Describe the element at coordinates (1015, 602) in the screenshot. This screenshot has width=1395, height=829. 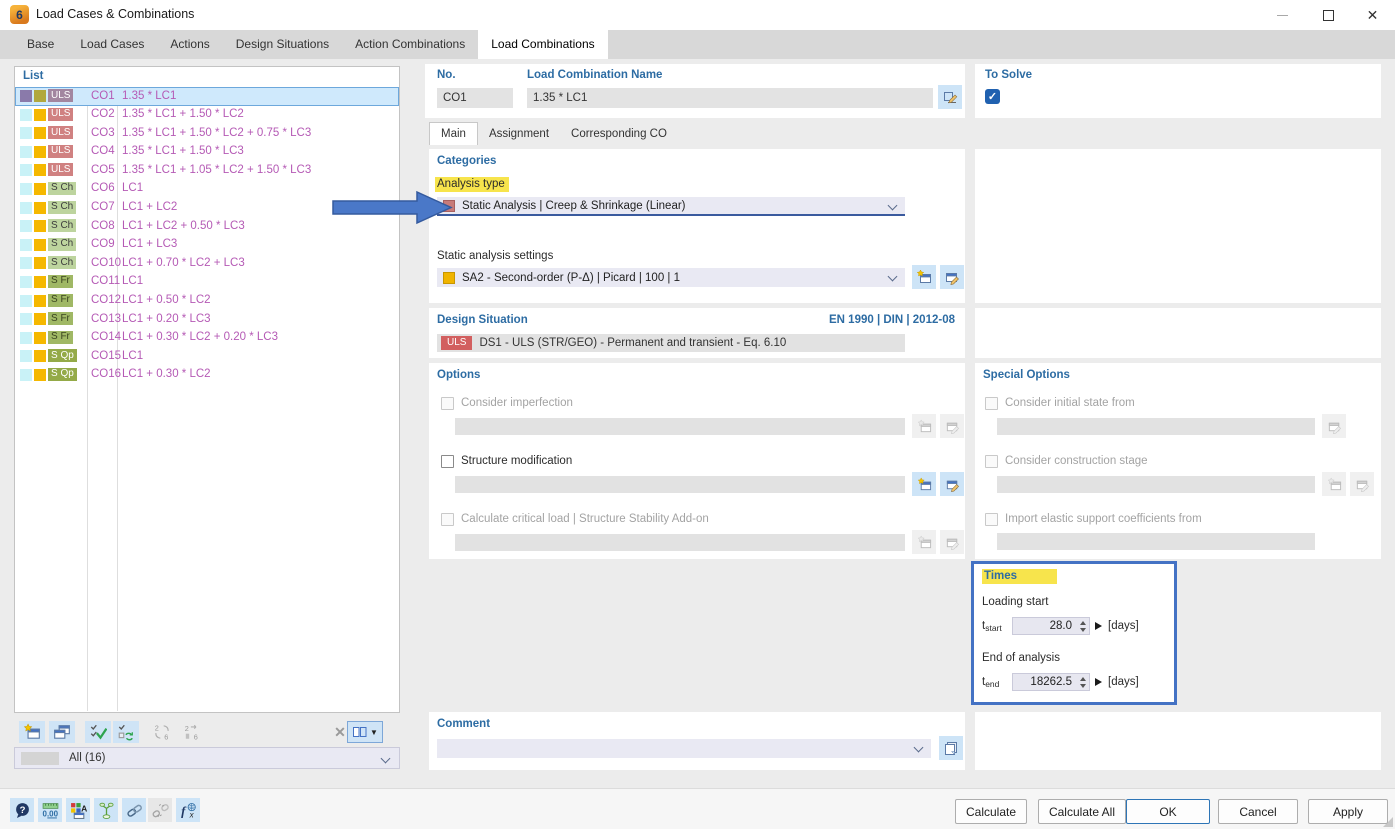
I see `loading-start-label: Loading start` at that location.